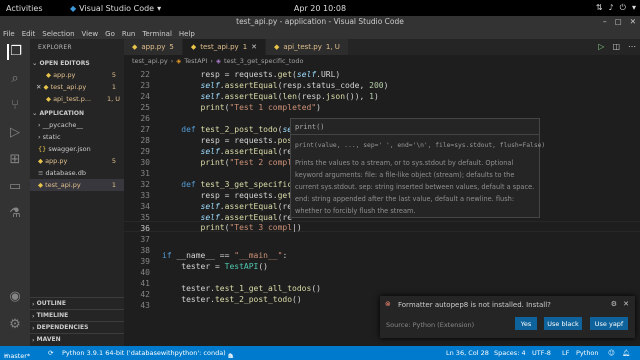 This screenshot has width=640, height=360. I want to click on line-number: 43, so click(145, 305).